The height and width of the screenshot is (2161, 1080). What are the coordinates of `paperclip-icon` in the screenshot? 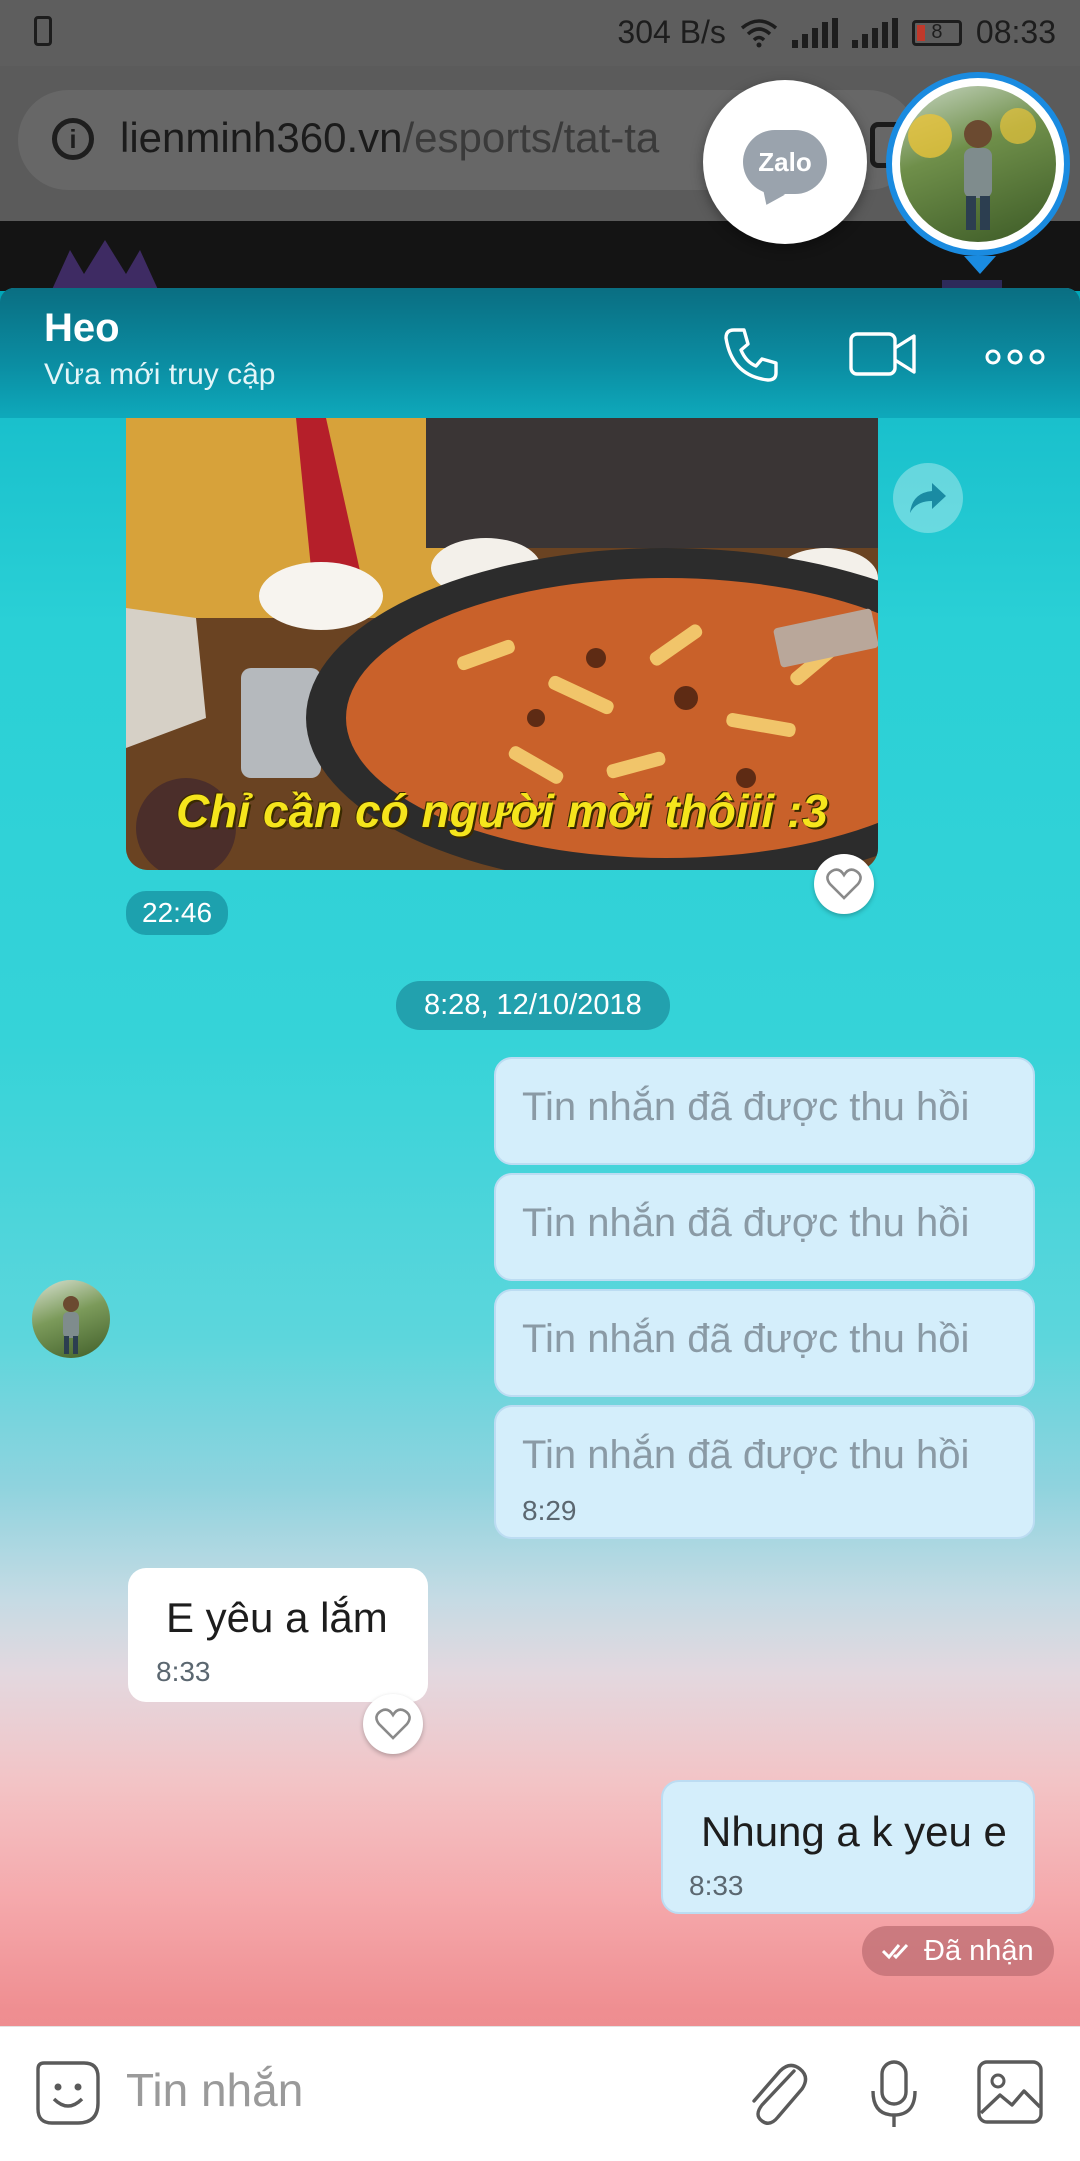 It's located at (777, 2094).